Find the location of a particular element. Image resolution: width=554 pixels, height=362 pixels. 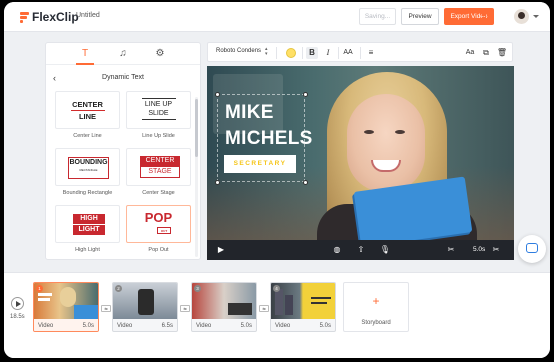

template-preview: CENTER LINE is located at coordinates (87, 110).